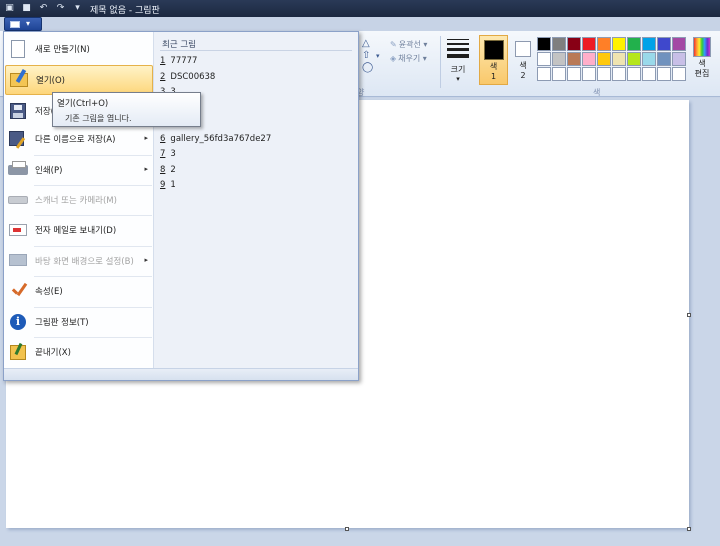  Describe the element at coordinates (98, 118) in the screenshot. I see `tooltip-description: 기존 그림을 엽니다.` at that location.